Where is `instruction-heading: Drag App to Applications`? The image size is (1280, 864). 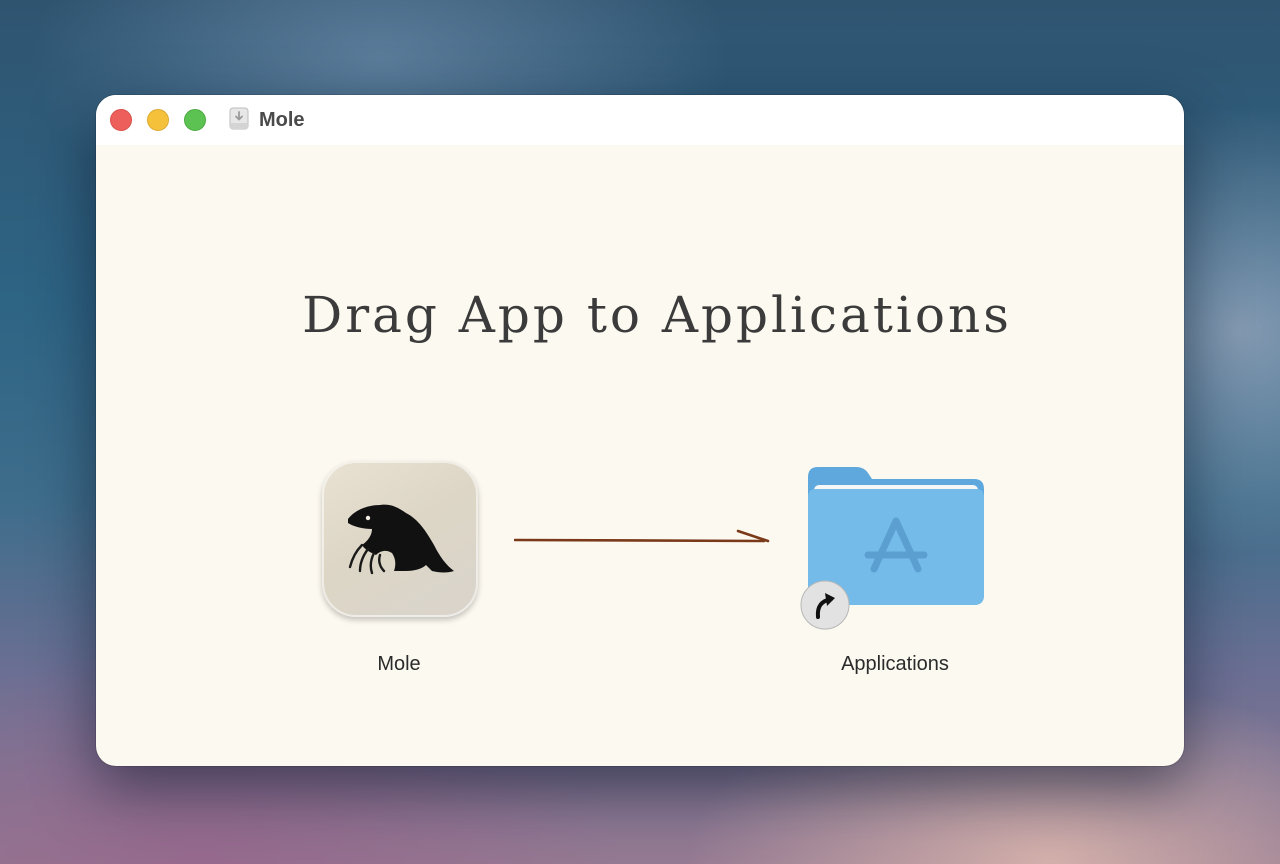 instruction-heading: Drag App to Applications is located at coordinates (657, 315).